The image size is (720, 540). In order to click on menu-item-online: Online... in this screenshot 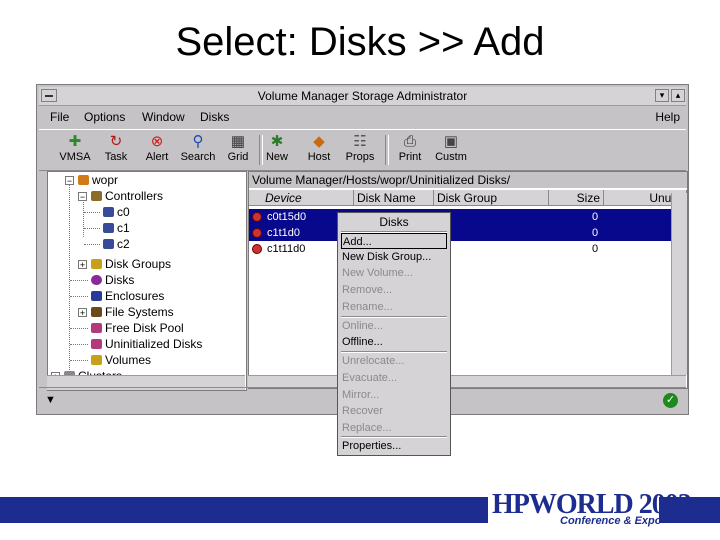, I will do `click(394, 326)`.